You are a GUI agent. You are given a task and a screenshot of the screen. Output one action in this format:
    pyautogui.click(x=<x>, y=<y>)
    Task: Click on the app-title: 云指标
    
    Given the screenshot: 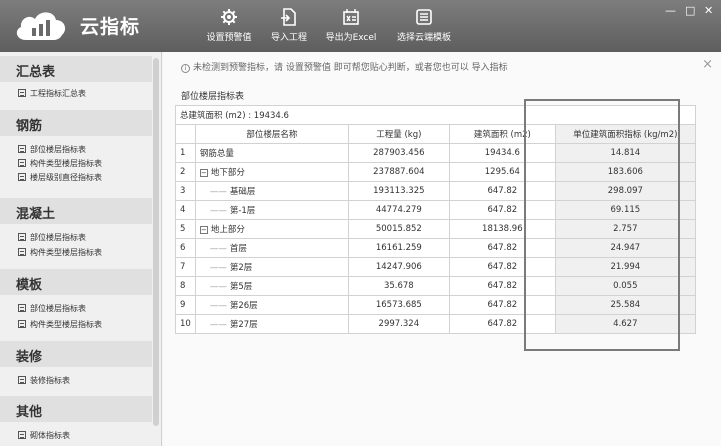 What is the action you would take?
    pyautogui.click(x=110, y=27)
    